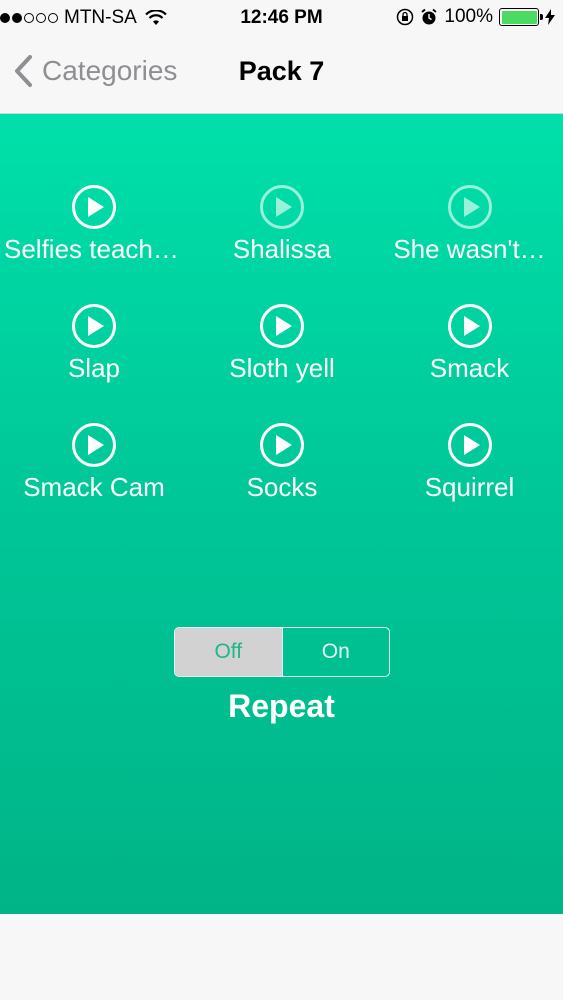 This screenshot has width=563, height=1000. I want to click on navigation-bar: Categories Pack 7, so click(281, 75).